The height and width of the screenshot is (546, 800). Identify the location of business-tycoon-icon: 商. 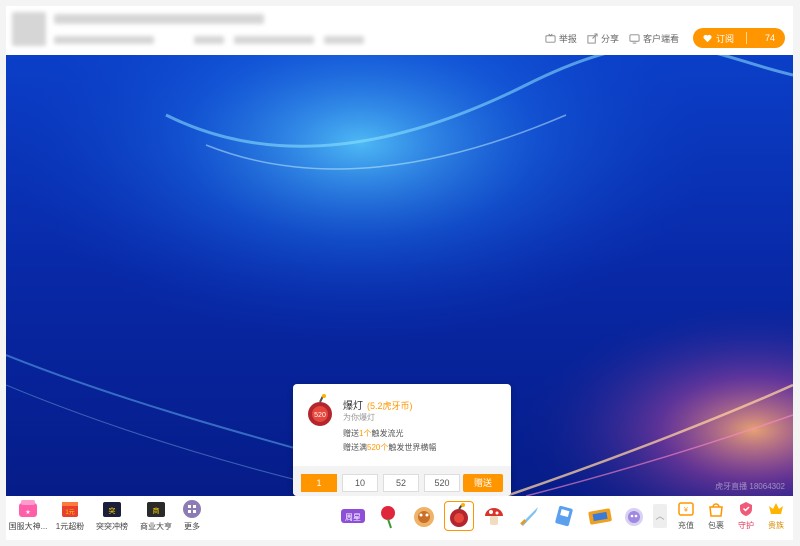
(156, 509).